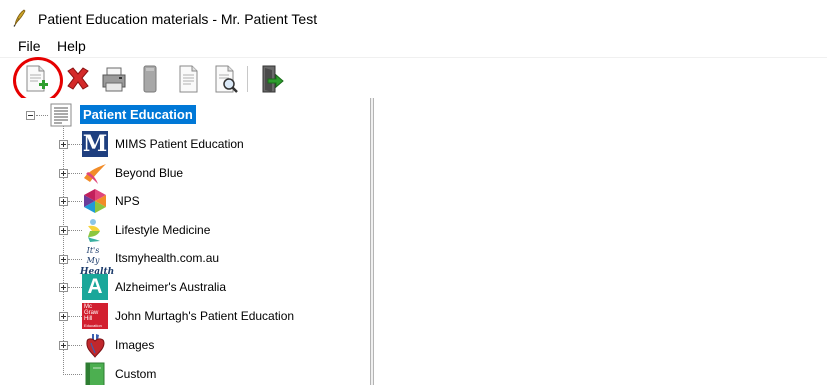 The image size is (827, 385). Describe the element at coordinates (170, 287) in the screenshot. I see `tree-item-alzheimers-australia: Alzheimer's Australia` at that location.